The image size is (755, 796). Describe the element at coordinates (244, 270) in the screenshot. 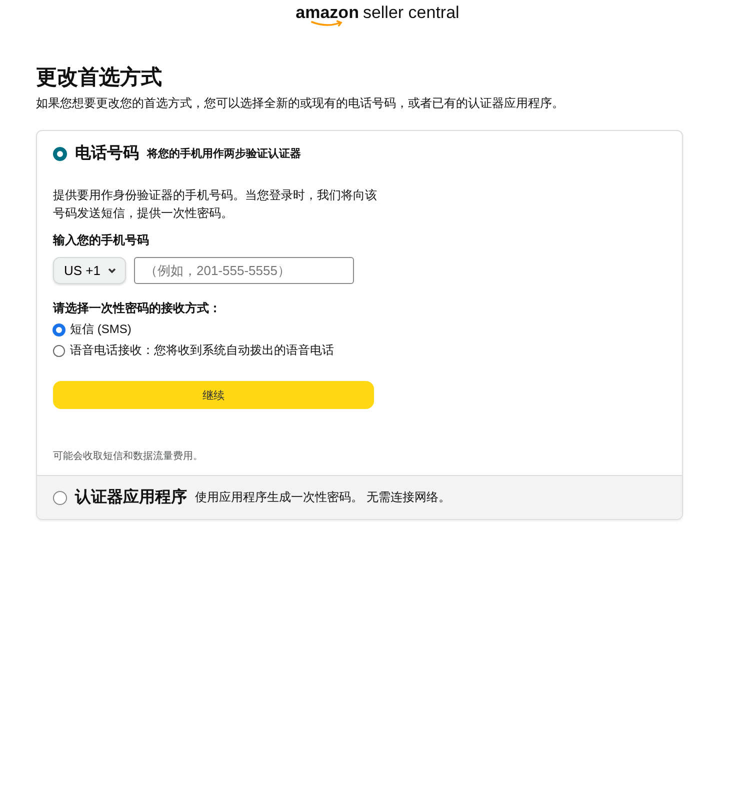

I see `phone-input: （例如，201-555-5555）` at that location.